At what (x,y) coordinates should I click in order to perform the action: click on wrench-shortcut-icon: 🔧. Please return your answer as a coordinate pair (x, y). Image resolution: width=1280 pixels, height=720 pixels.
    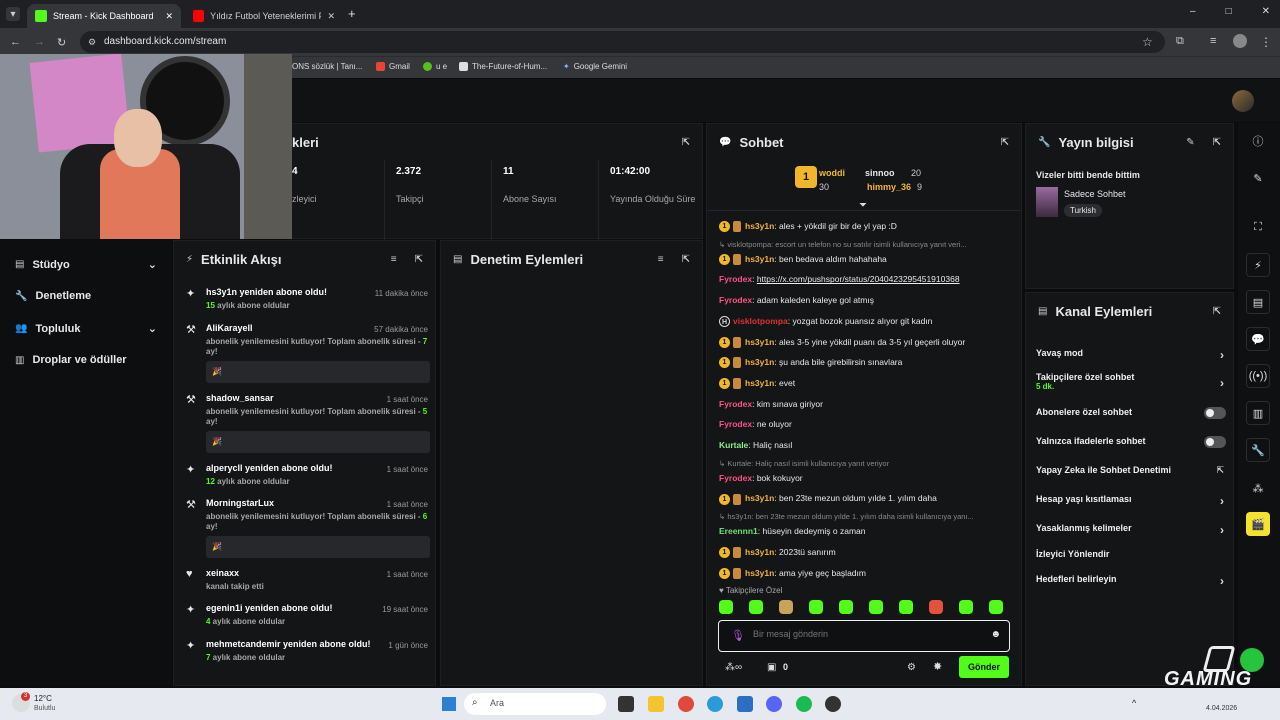
    Looking at the image, I should click on (1258, 450).